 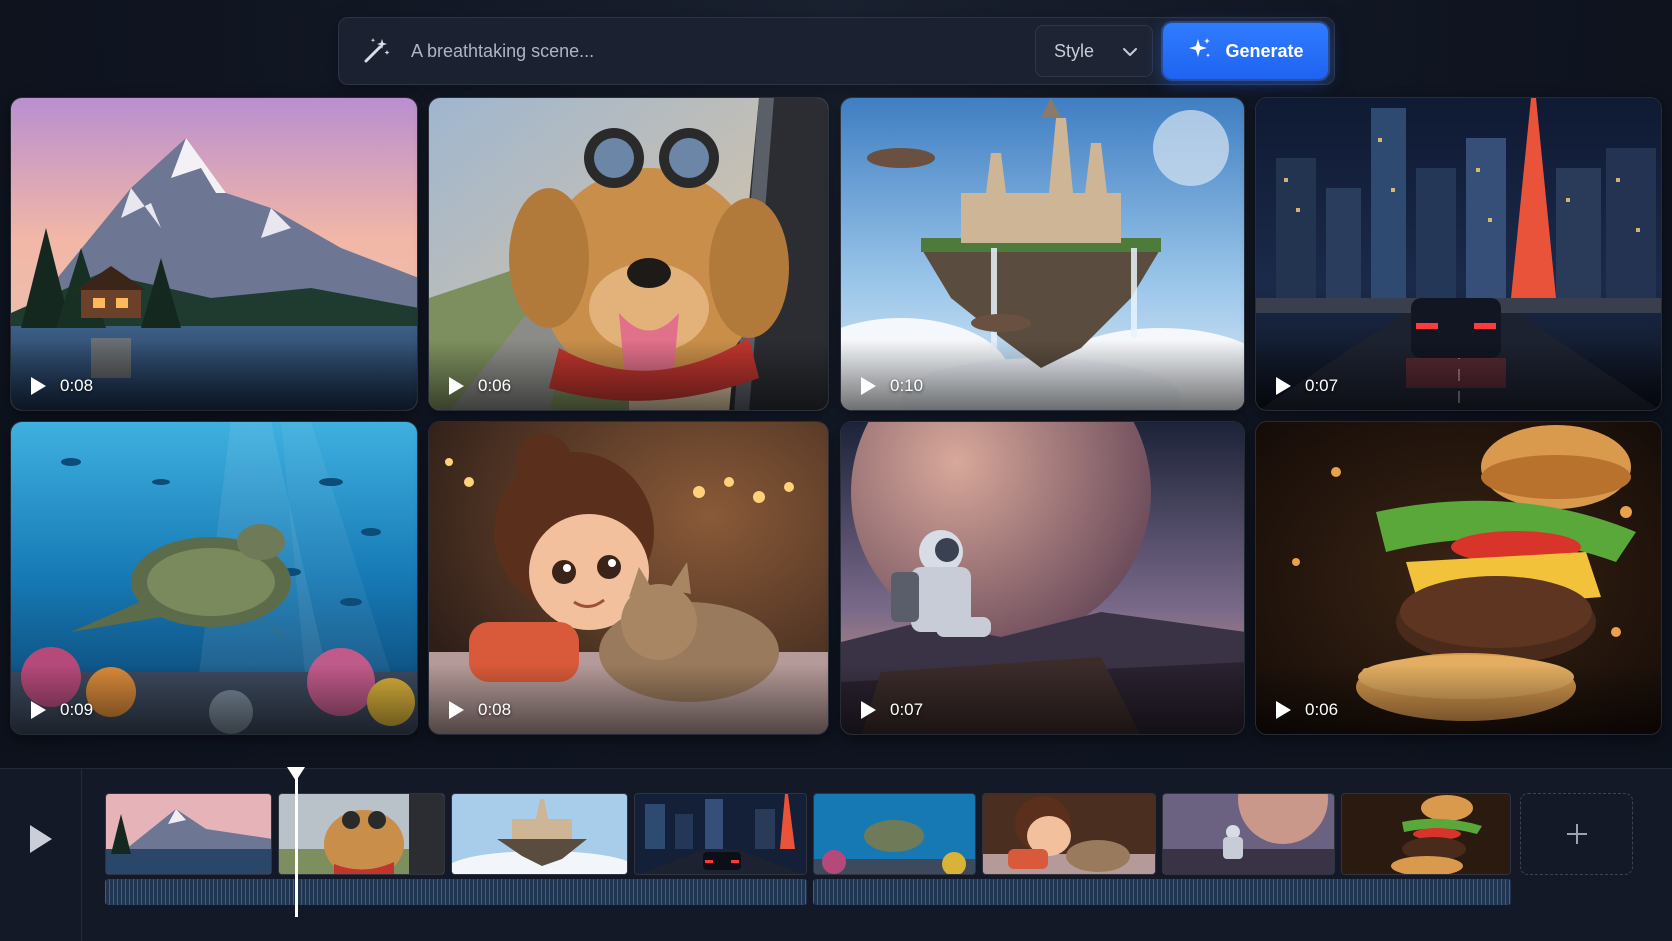 What do you see at coordinates (628, 254) in the screenshot?
I see `video-tile-dog-in-car: 0:06` at bounding box center [628, 254].